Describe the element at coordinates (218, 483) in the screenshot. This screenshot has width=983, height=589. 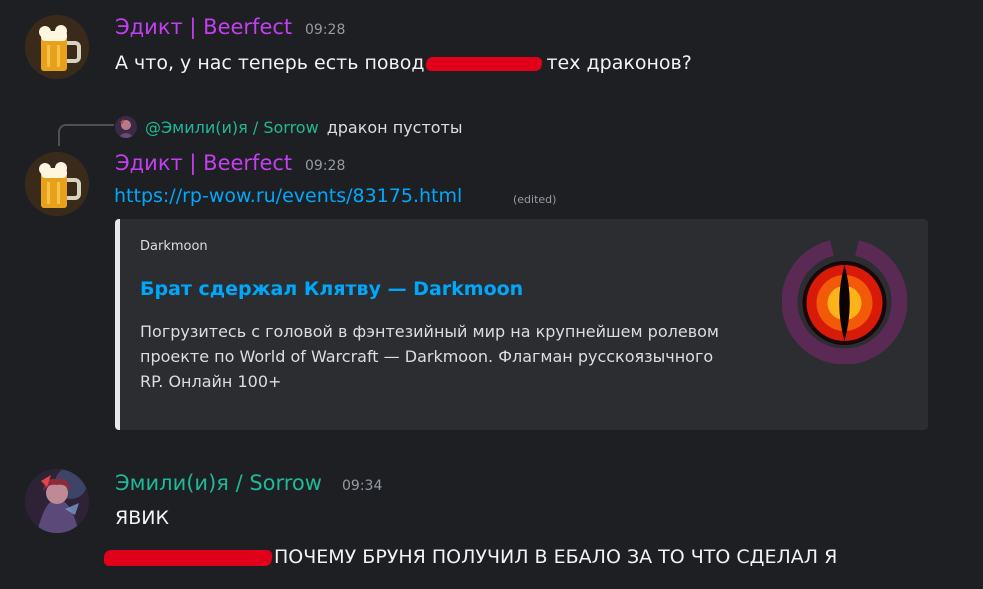
I see `message-author: Эмили(и)я / Sorrow` at that location.